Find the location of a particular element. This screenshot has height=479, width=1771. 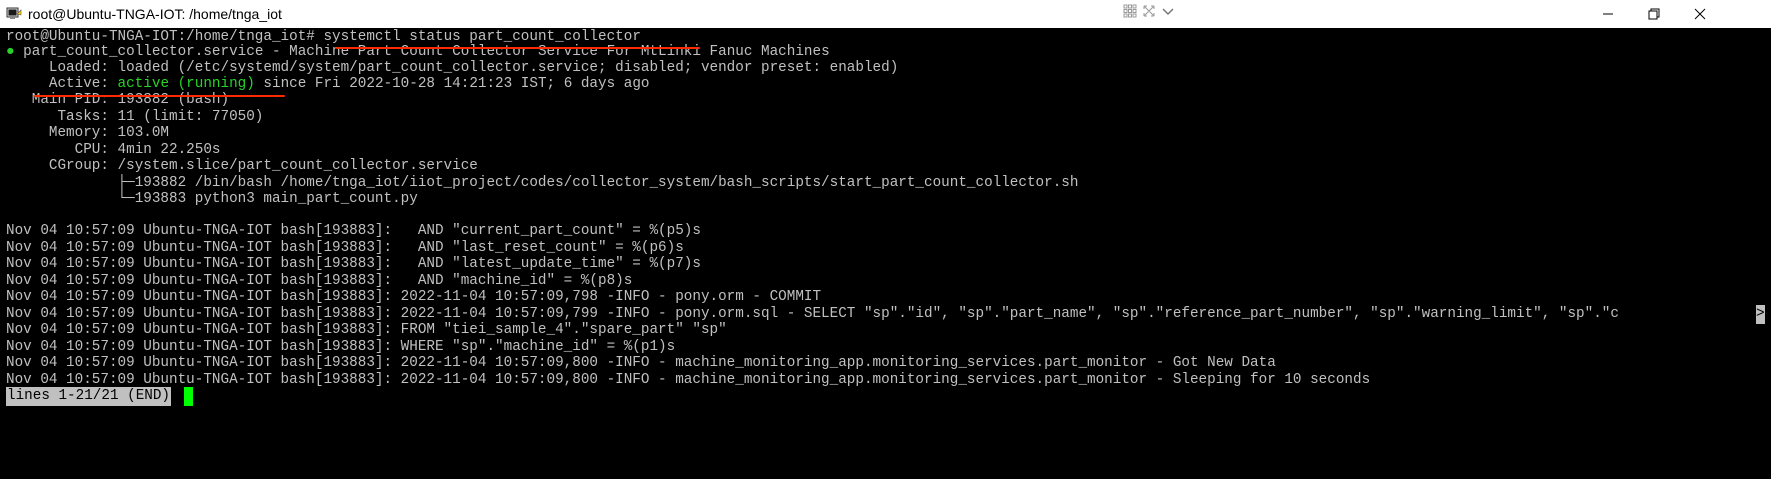

close-icon is located at coordinates (1700, 14).